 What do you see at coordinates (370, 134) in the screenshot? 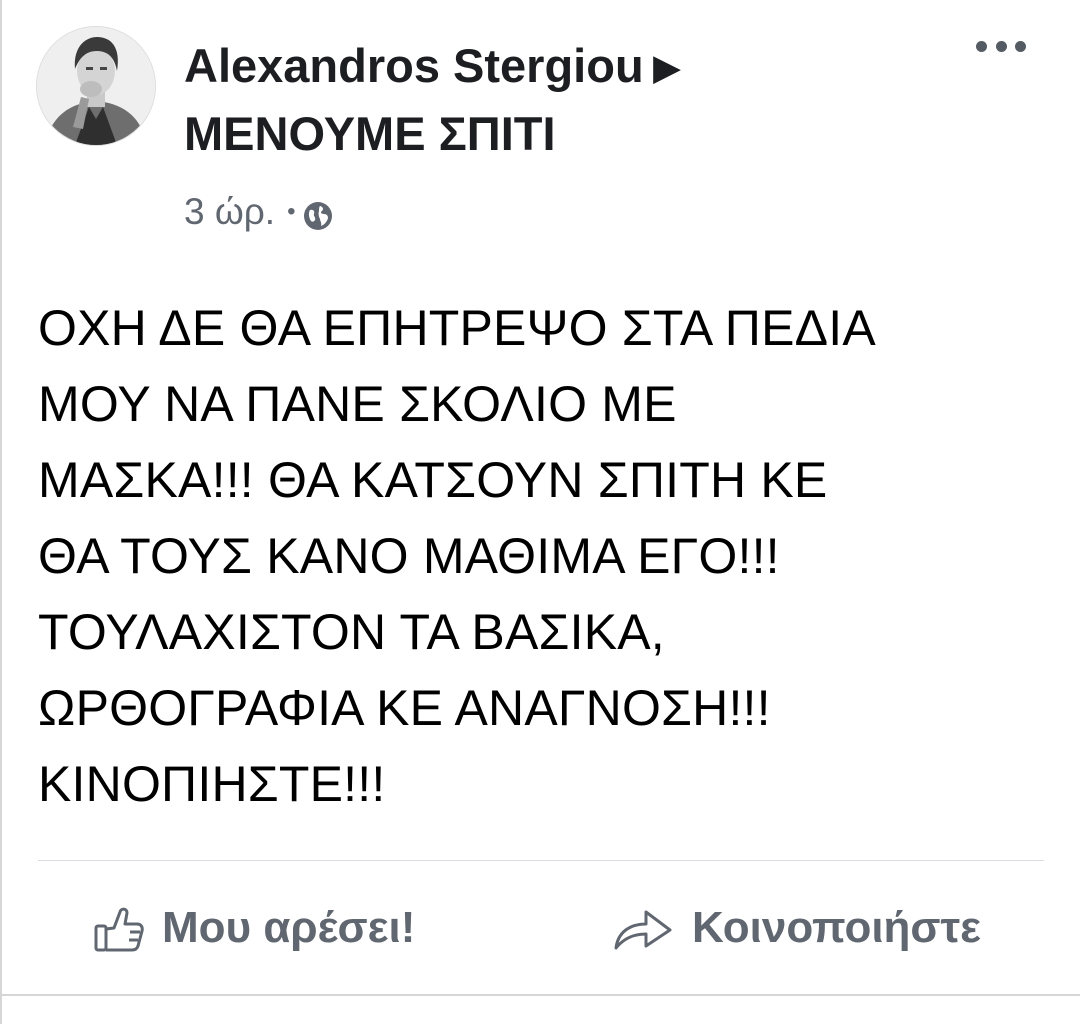
I see `group-name-link: ΜΕΝΟΥΜΕ ΣΠΙΤΙ` at bounding box center [370, 134].